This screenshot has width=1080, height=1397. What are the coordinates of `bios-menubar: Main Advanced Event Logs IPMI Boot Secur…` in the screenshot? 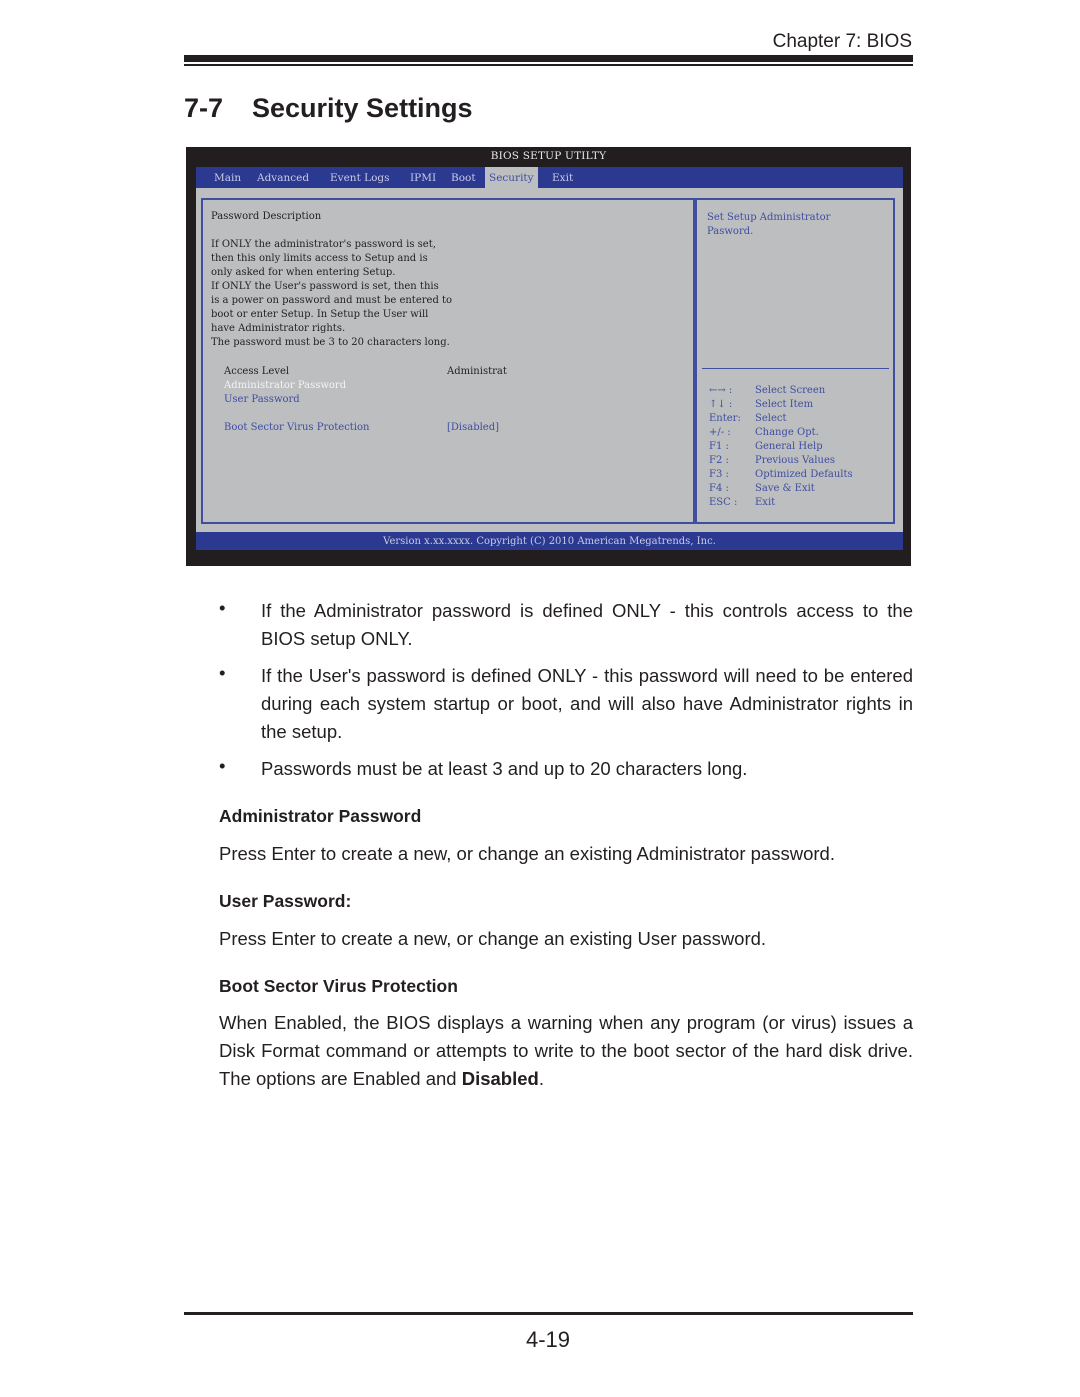 It's located at (549, 177).